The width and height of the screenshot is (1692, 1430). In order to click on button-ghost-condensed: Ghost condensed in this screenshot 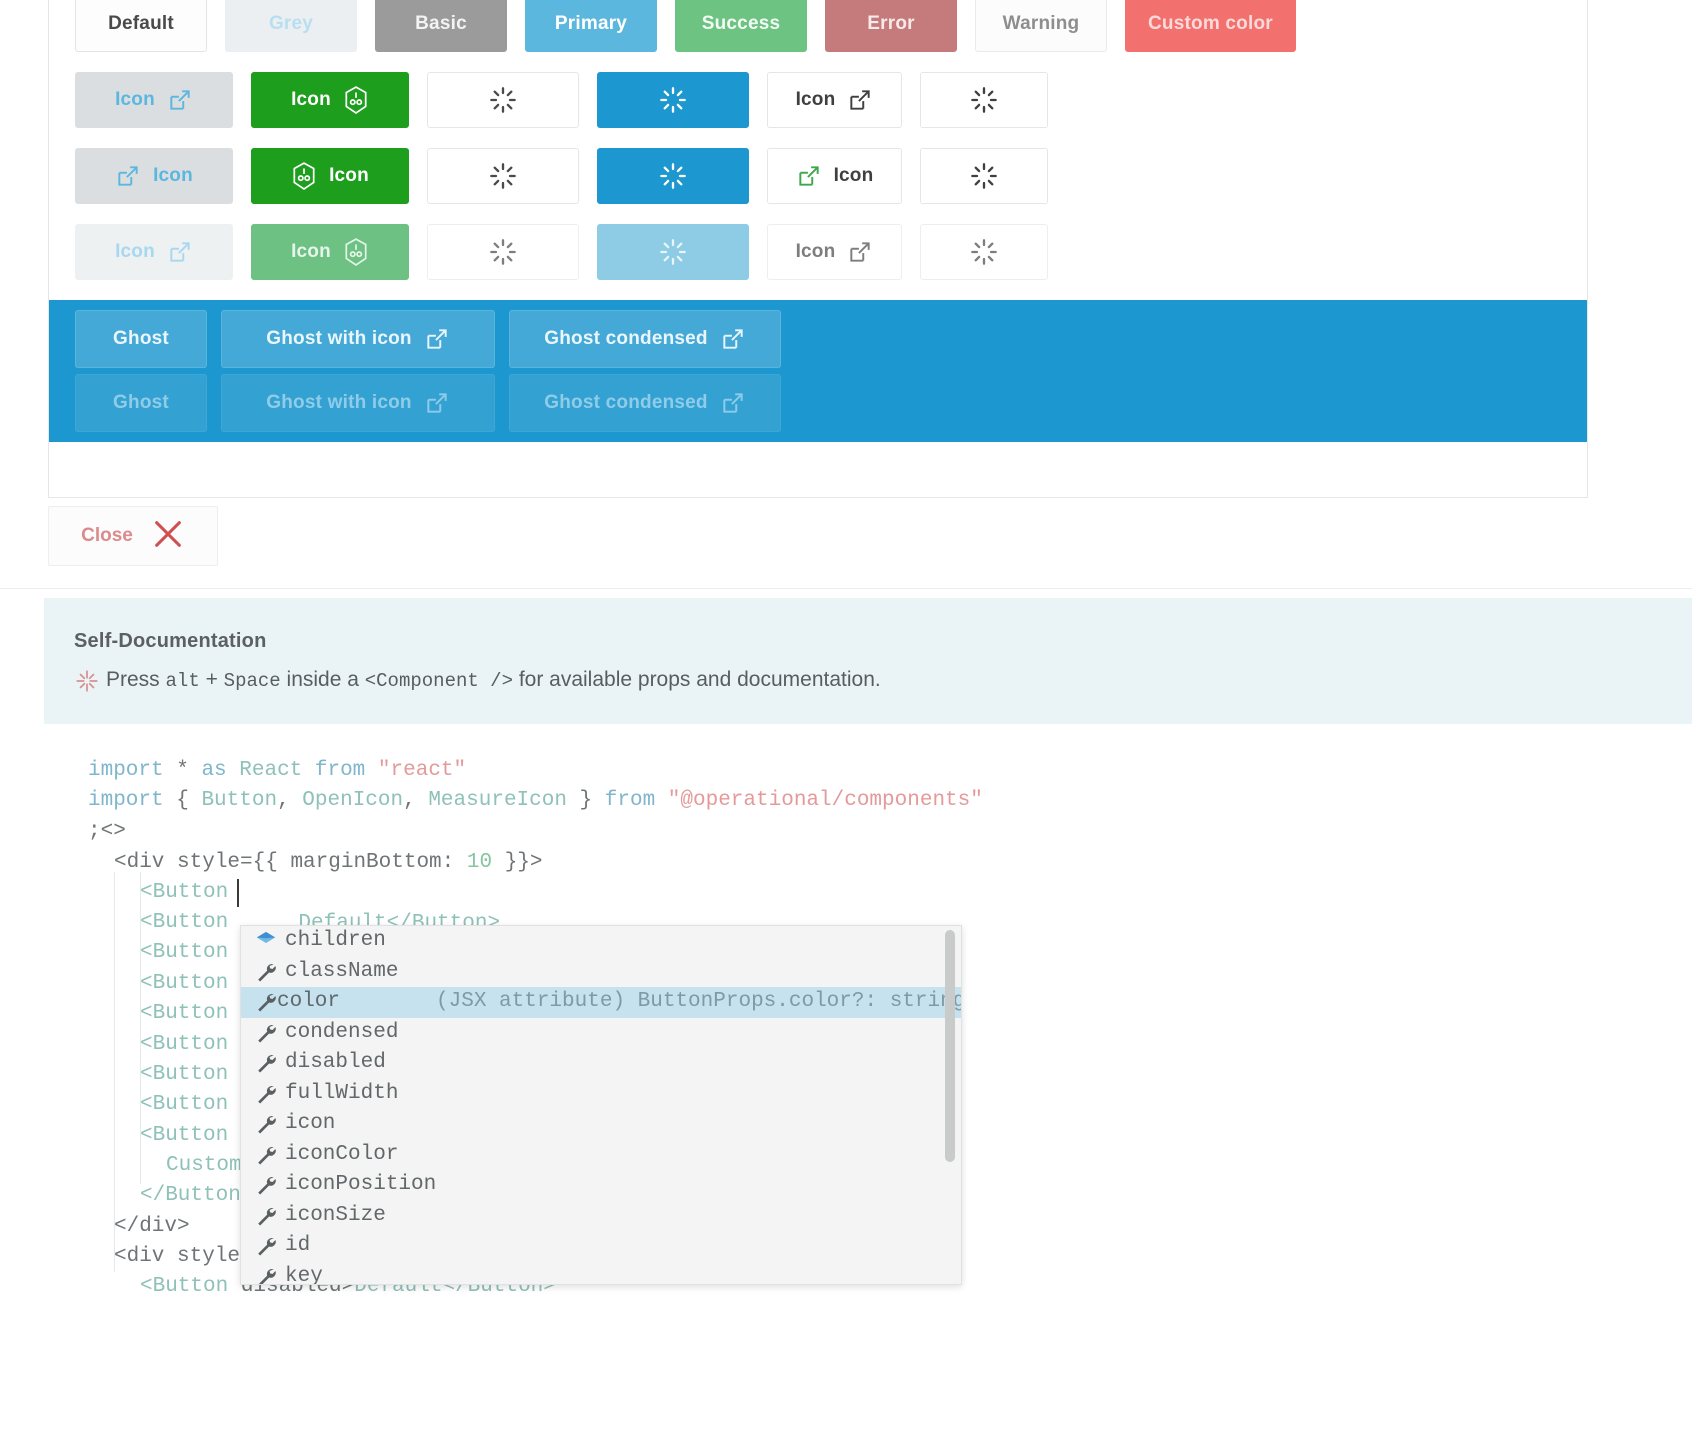, I will do `click(645, 339)`.